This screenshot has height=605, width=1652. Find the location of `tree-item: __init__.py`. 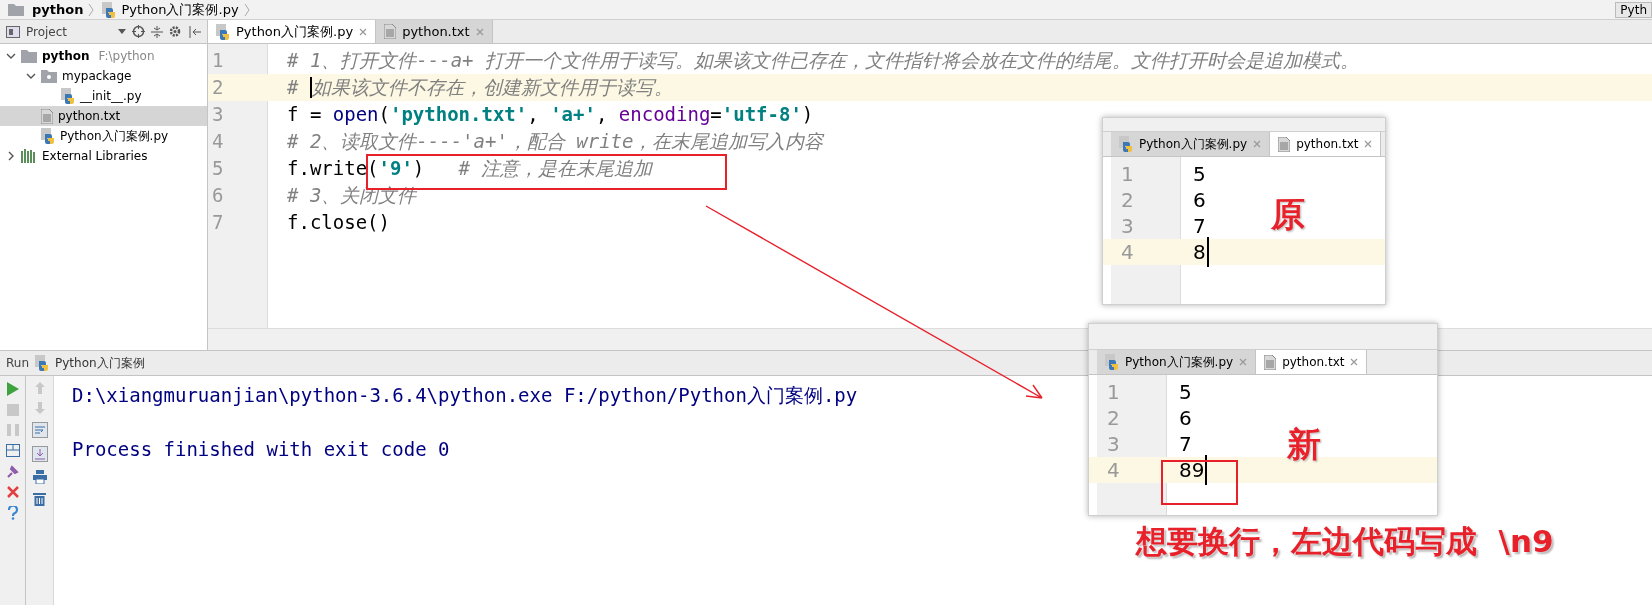

tree-item: __init__.py is located at coordinates (103, 96).